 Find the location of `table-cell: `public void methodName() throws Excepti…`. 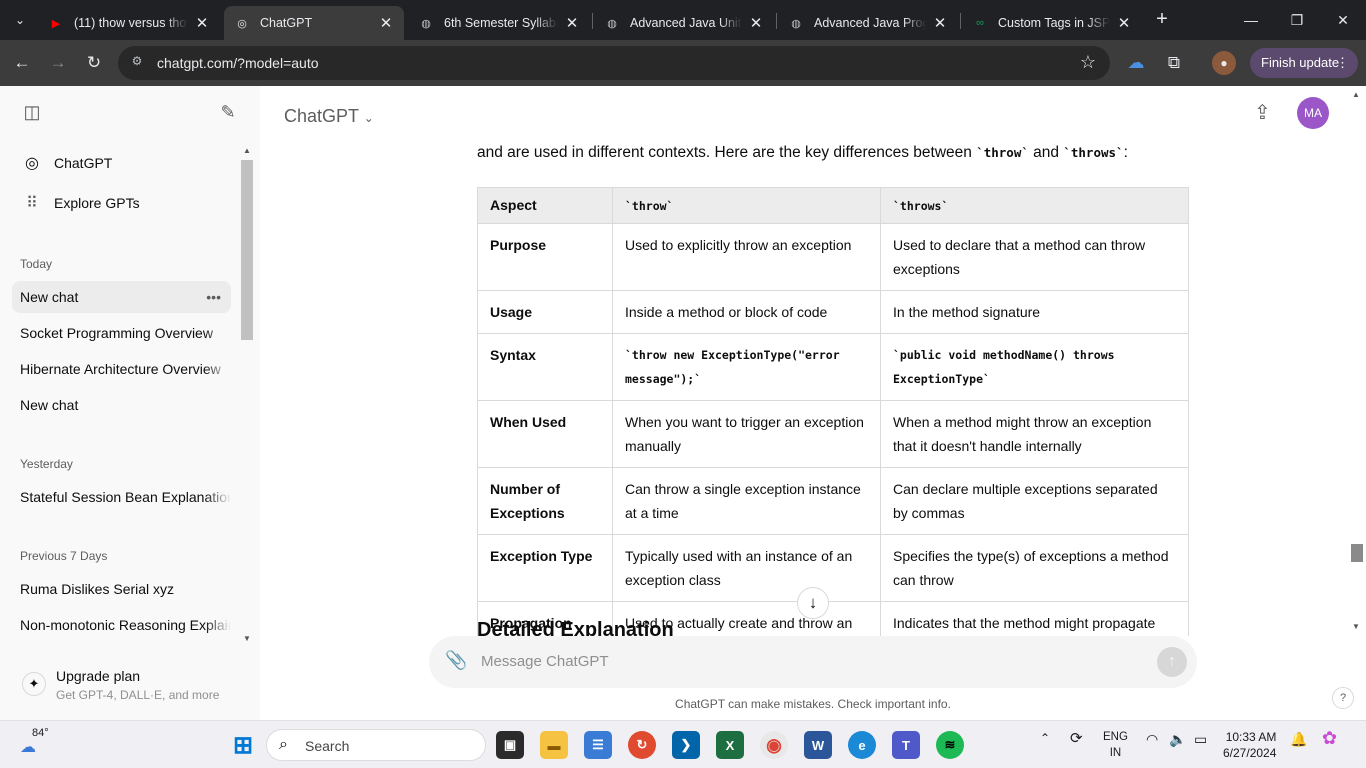

table-cell: `public void methodName() throws Excepti… is located at coordinates (1034, 367).